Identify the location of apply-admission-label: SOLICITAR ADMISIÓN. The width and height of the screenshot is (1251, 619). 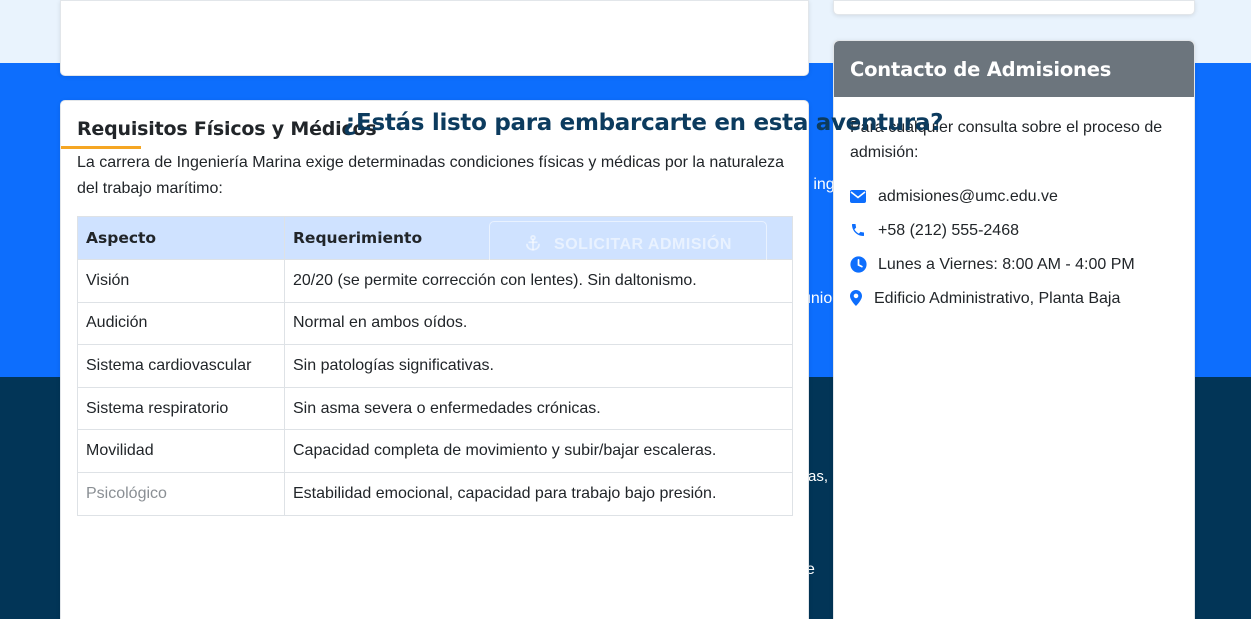
(643, 244).